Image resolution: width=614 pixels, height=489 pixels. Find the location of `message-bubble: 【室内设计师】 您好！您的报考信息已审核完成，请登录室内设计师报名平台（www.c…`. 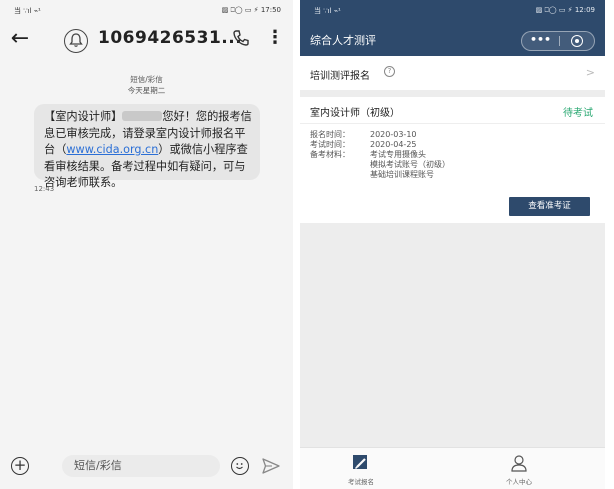

message-bubble: 【室内设计师】 您好！您的报考信息已审核完成，请登录室内设计师报名平台（www.c… is located at coordinates (147, 146).